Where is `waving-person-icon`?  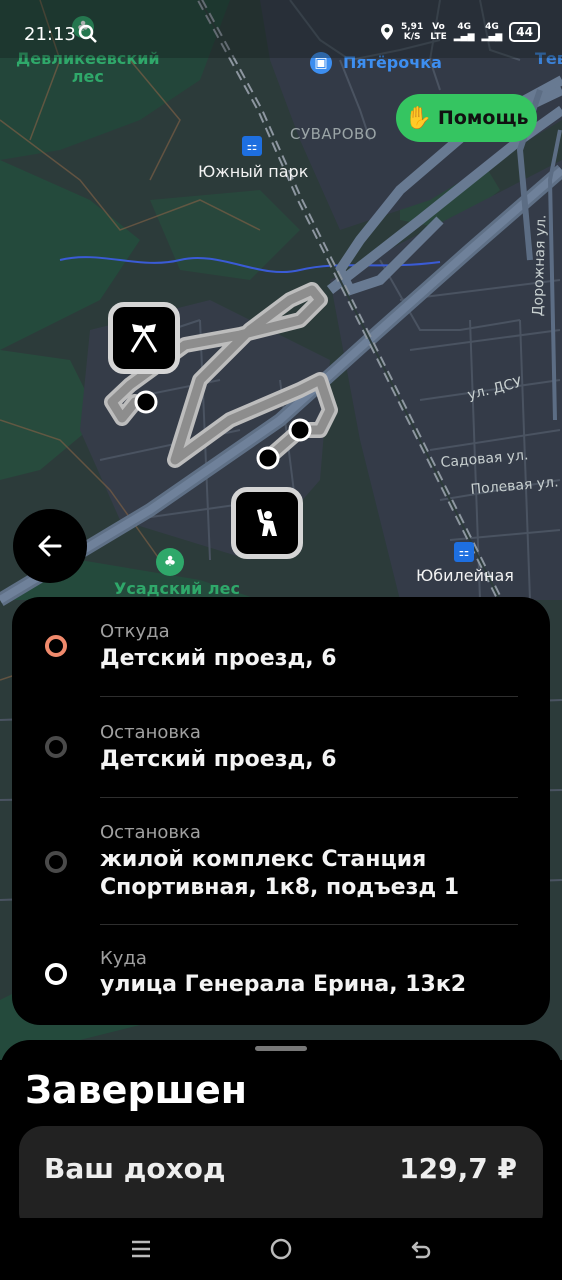
waving-person-icon is located at coordinates (267, 522).